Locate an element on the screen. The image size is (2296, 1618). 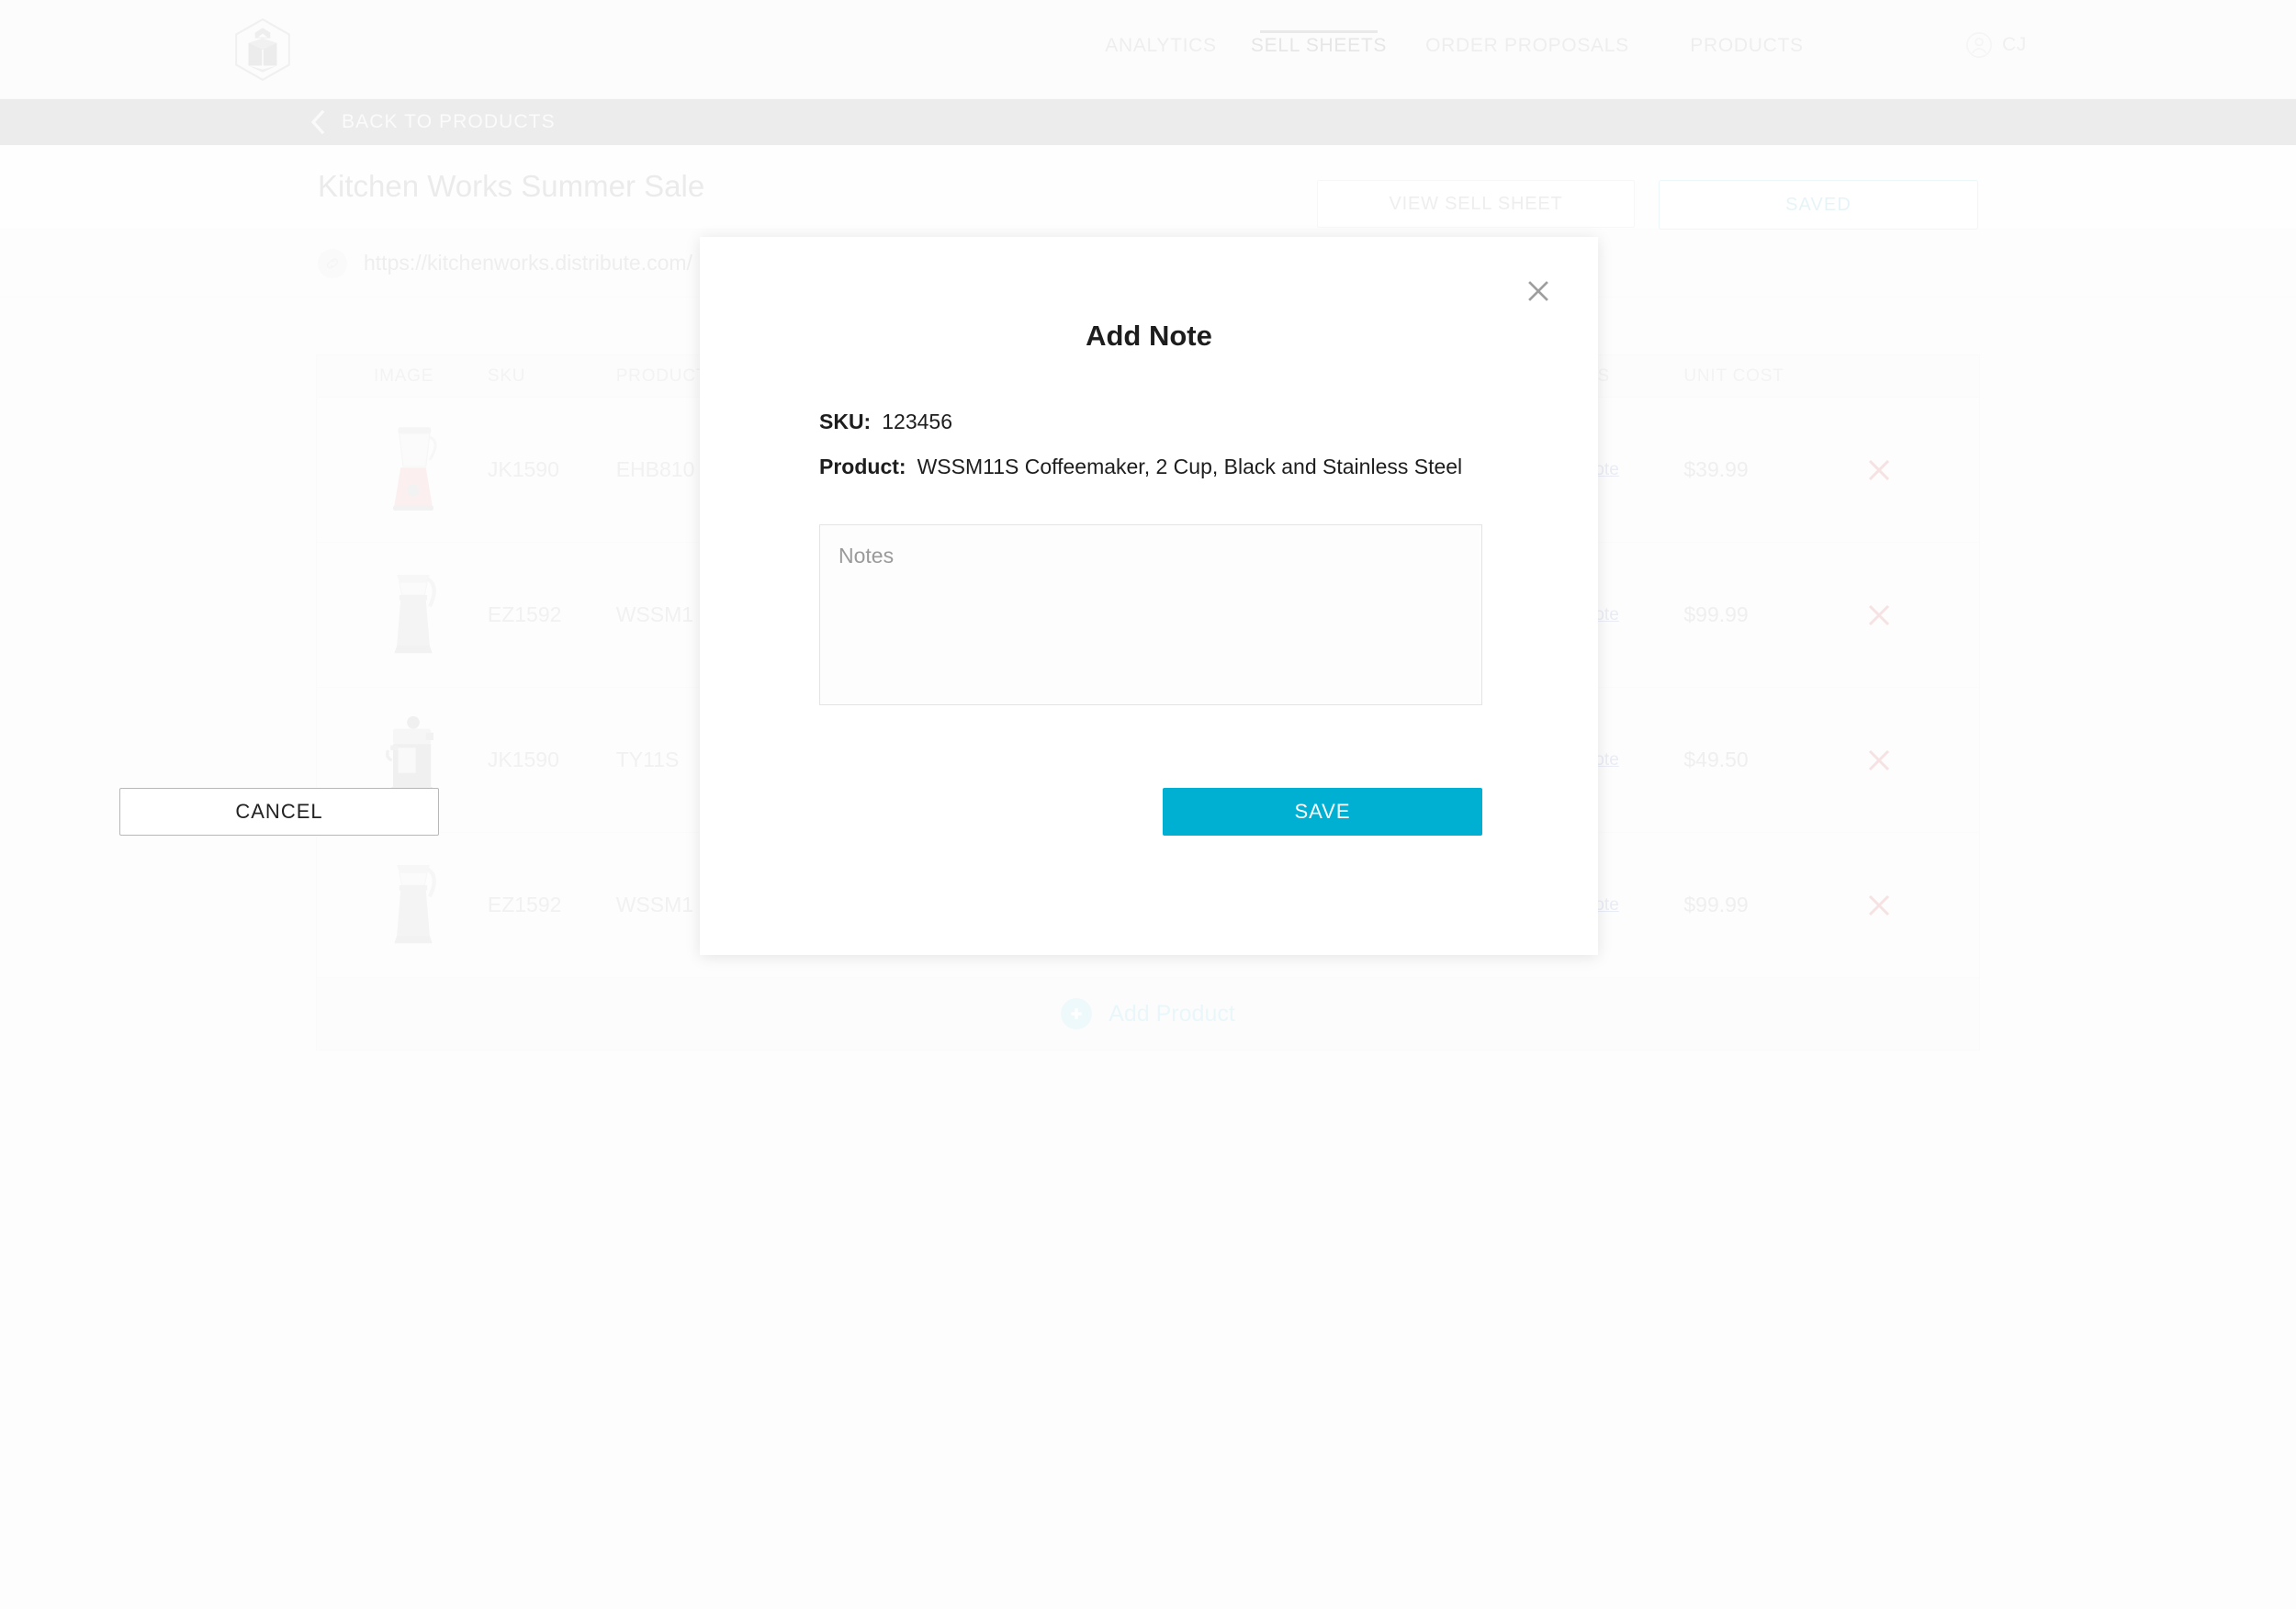
close-x-icon is located at coordinates (1538, 291).